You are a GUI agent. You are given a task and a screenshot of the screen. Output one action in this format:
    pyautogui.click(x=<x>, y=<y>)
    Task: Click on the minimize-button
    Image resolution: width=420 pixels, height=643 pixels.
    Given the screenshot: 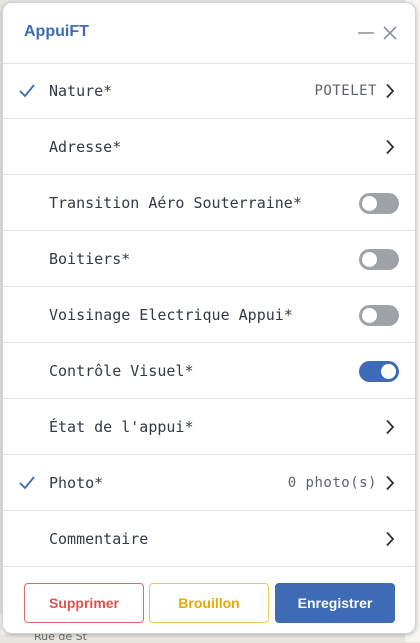 What is the action you would take?
    pyautogui.click(x=366, y=33)
    